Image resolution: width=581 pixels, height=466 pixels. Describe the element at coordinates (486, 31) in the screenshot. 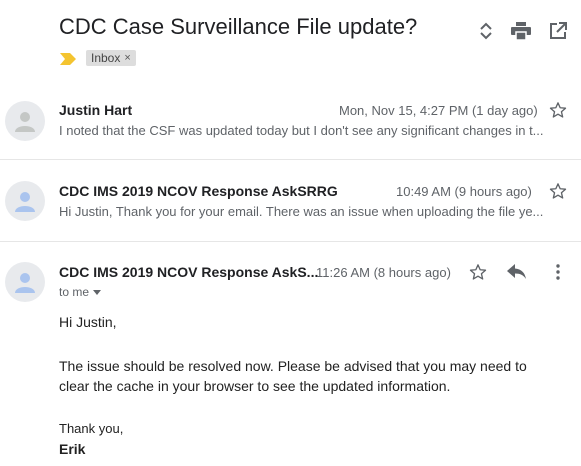

I see `unfold-icon` at that location.